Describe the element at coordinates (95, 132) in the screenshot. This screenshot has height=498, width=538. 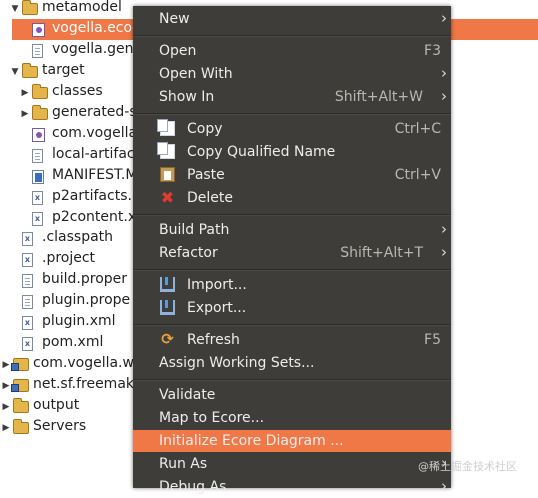
I see `tree-item-label: com.vogella` at that location.